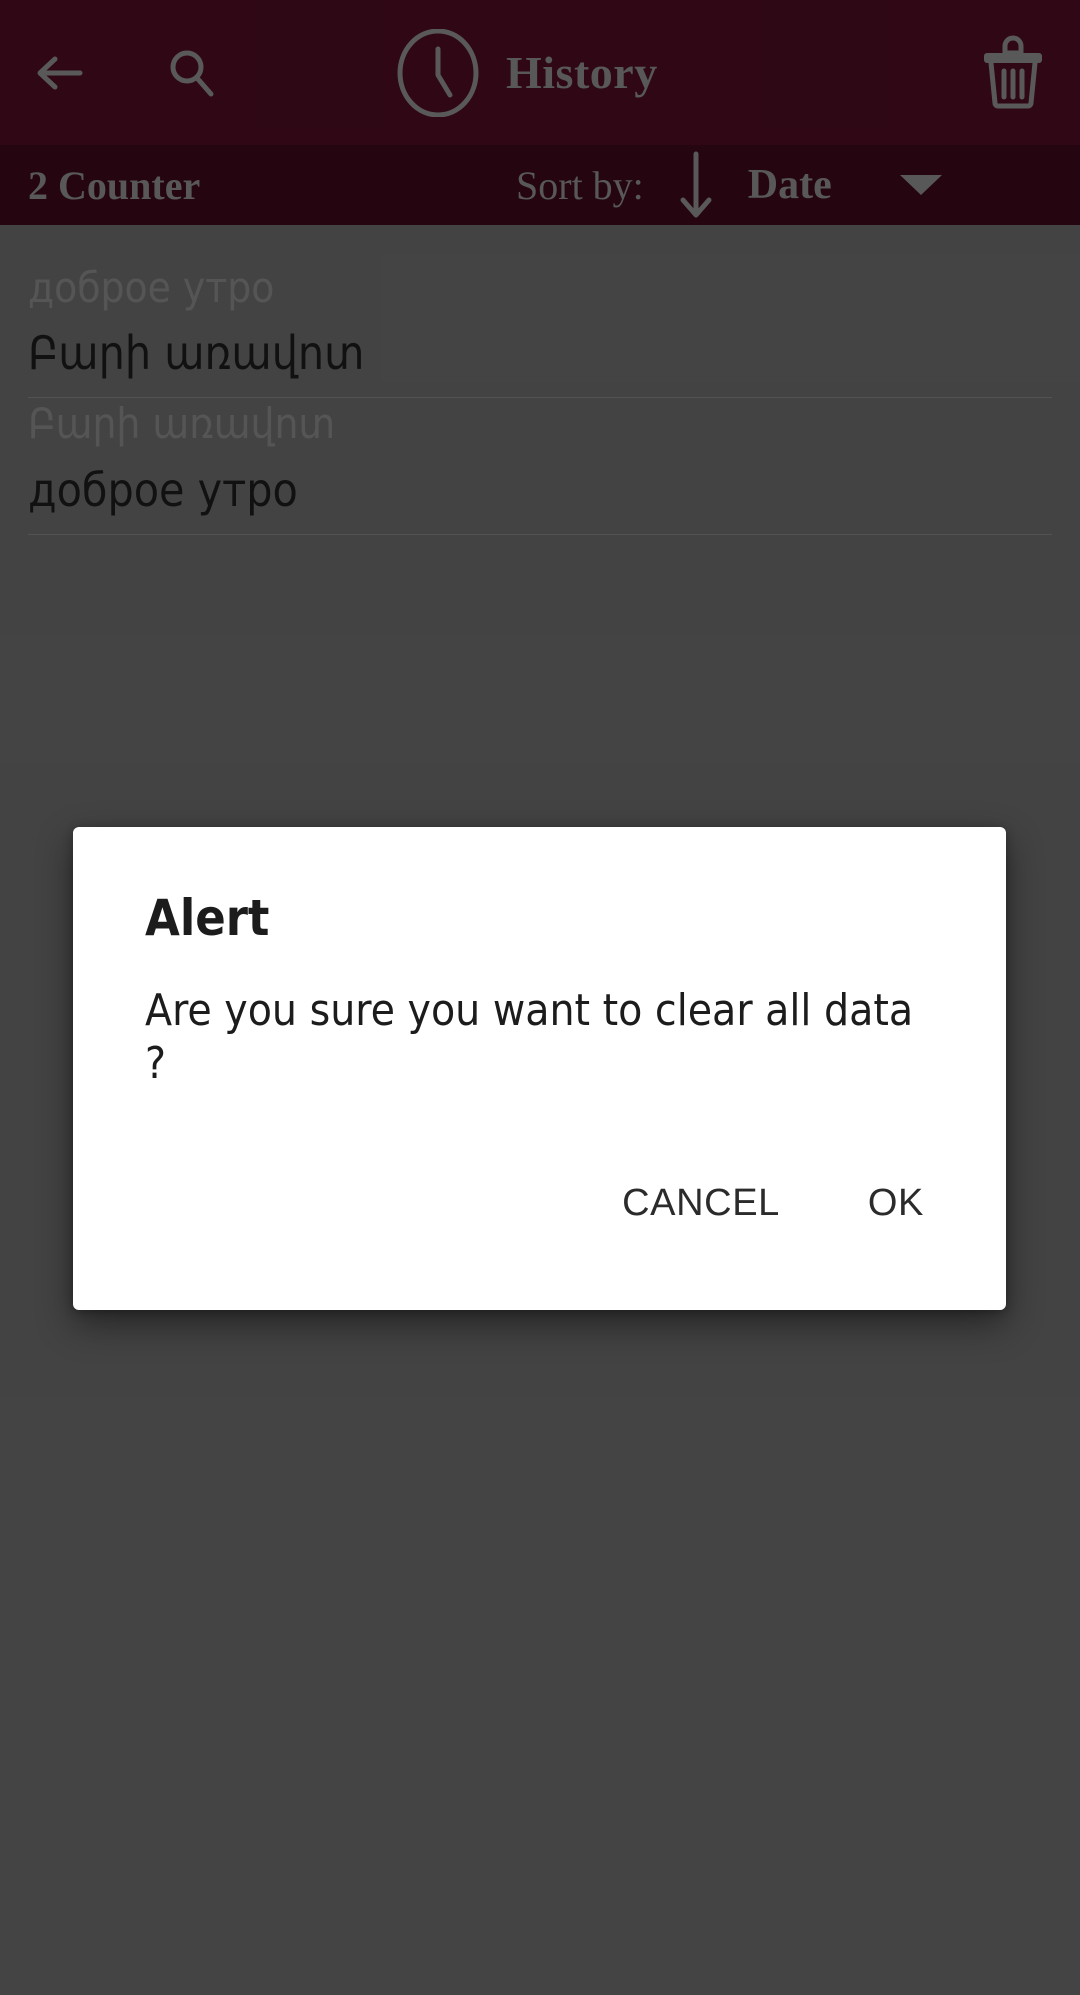 The width and height of the screenshot is (1080, 1995). I want to click on ok-button: OK, so click(896, 1203).